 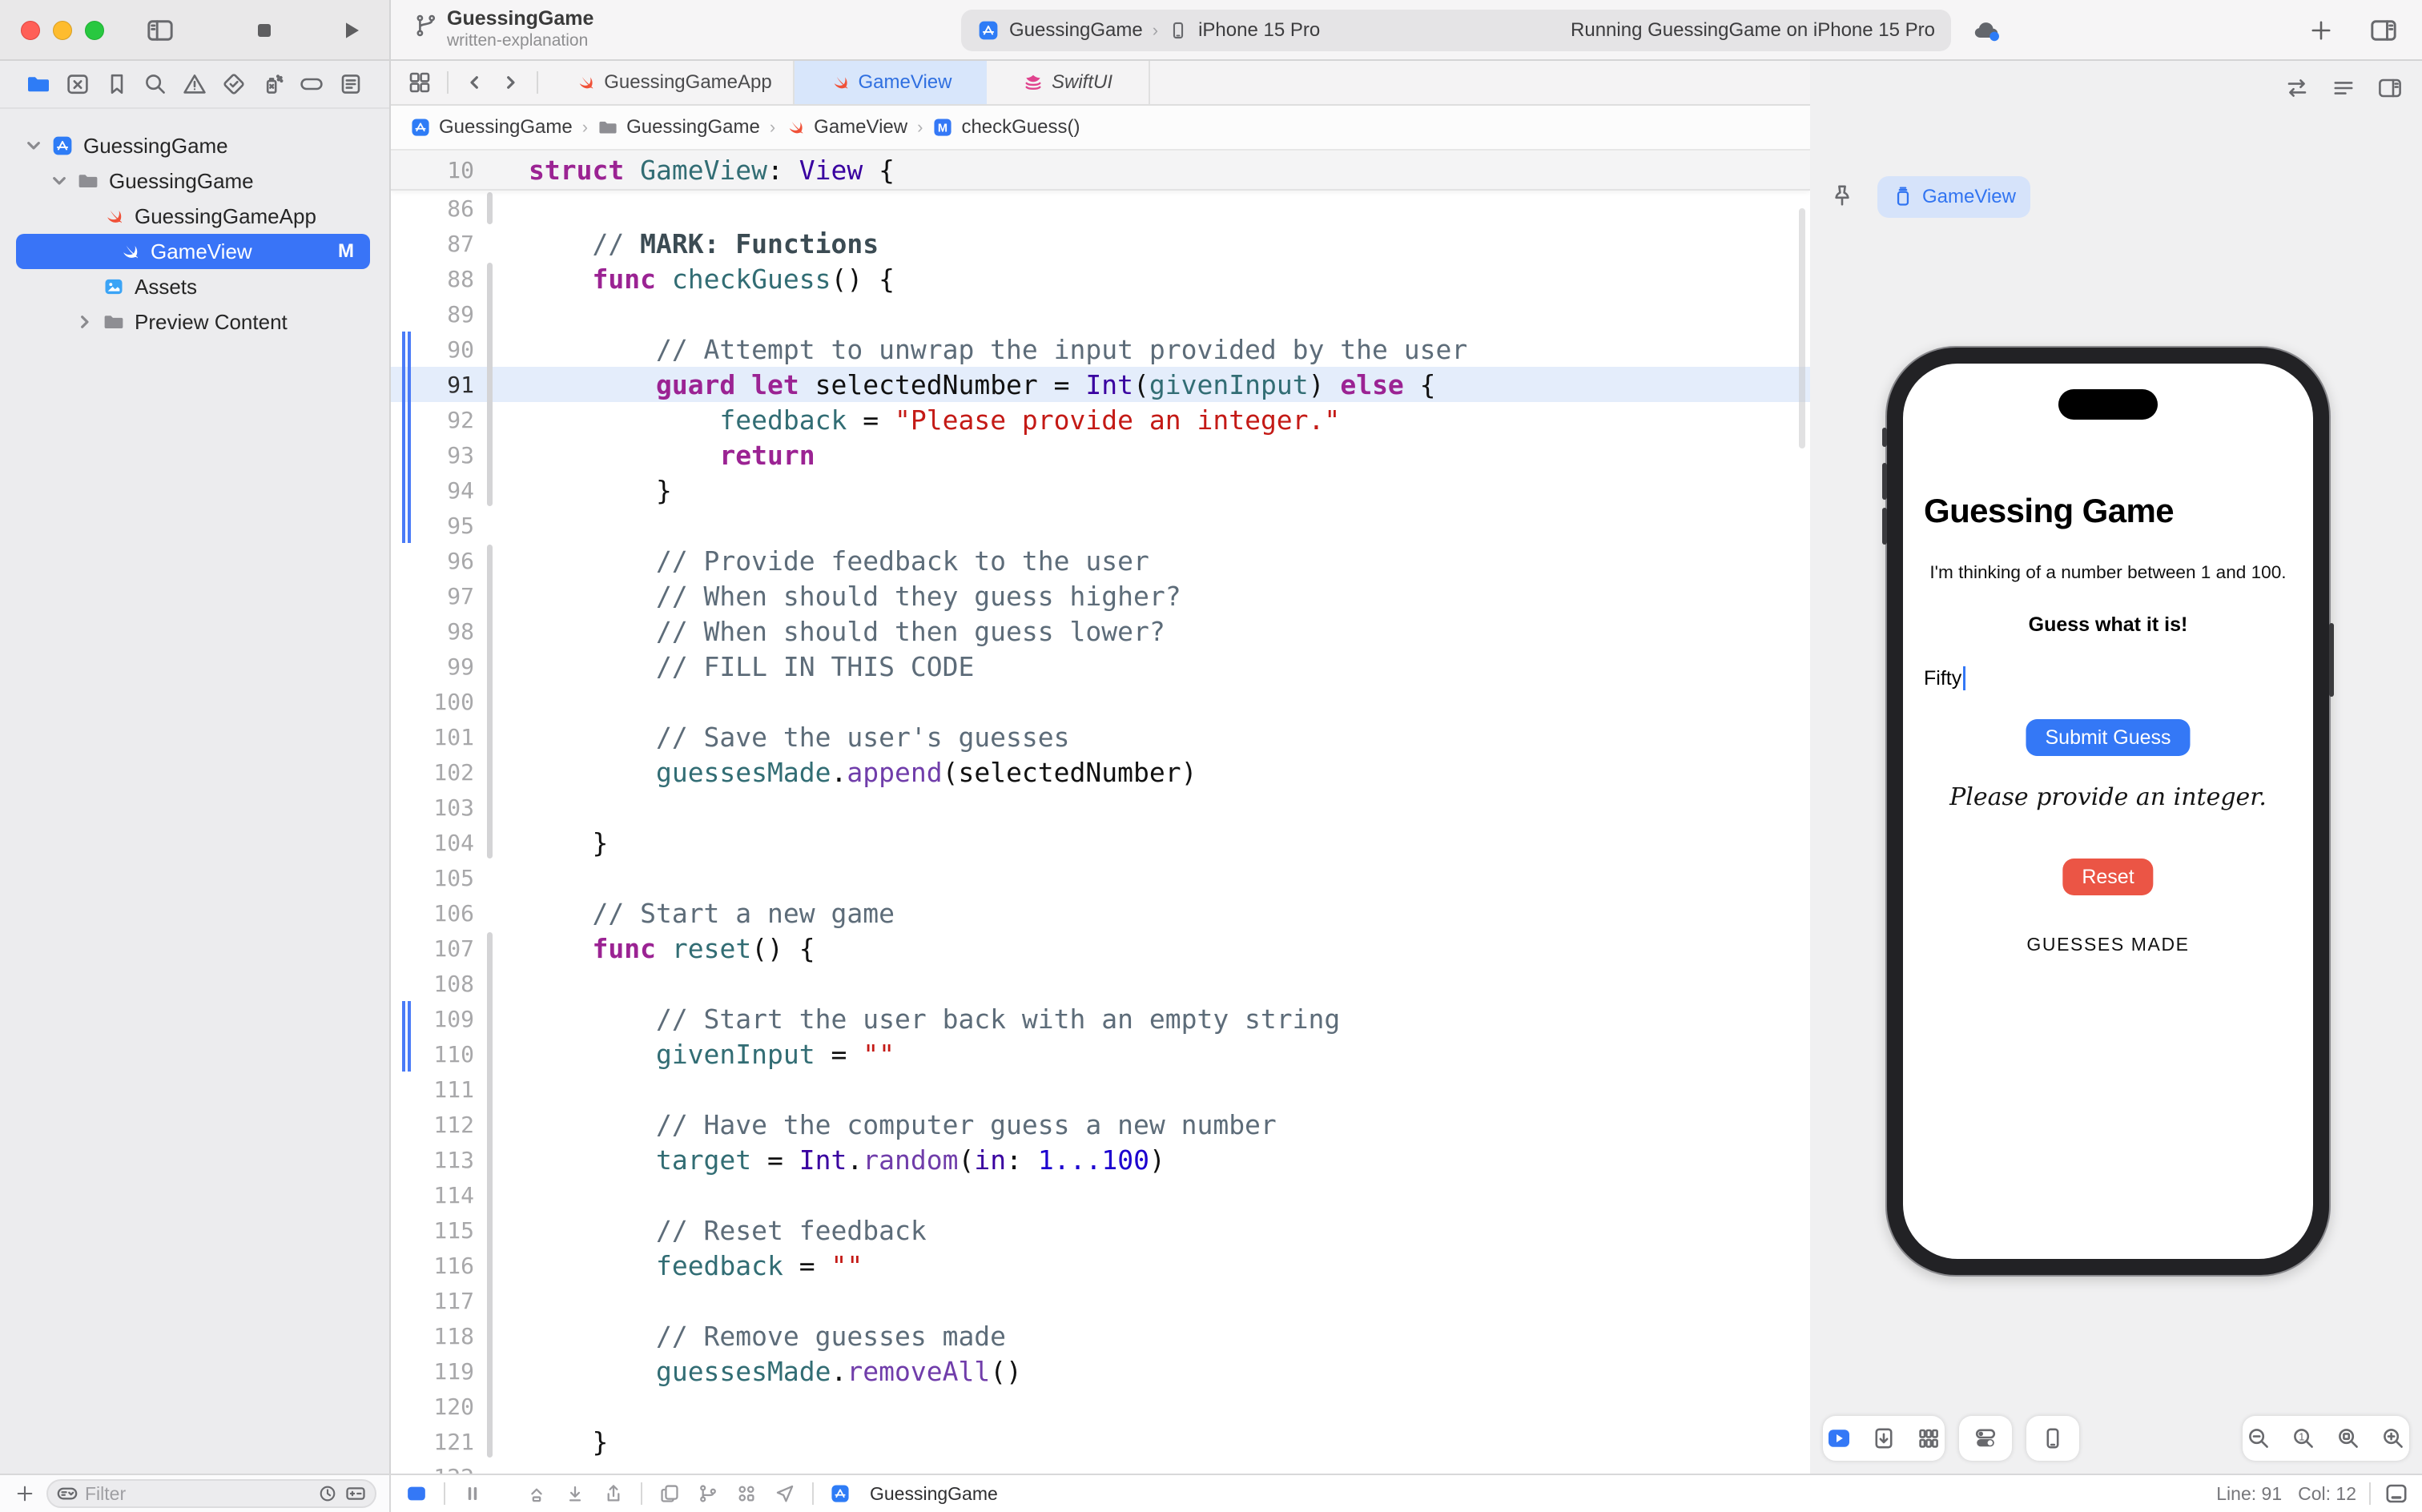 What do you see at coordinates (1101, 1466) in the screenshot?
I see `code-line: 122` at bounding box center [1101, 1466].